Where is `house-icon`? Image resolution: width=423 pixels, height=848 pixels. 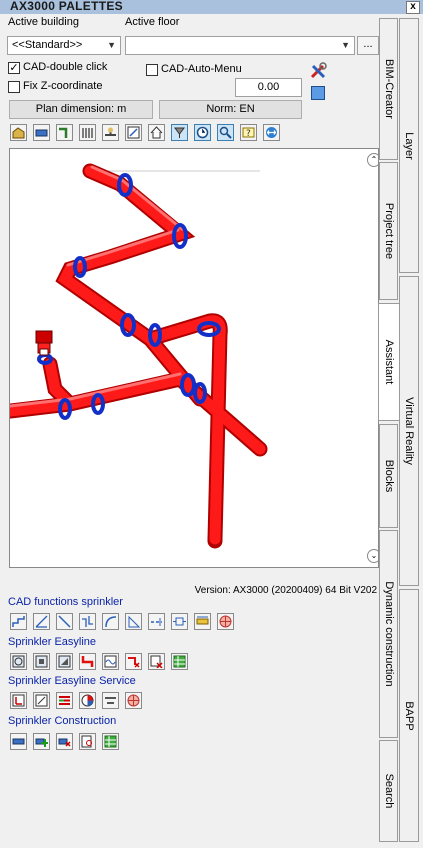 house-icon is located at coordinates (156, 132).